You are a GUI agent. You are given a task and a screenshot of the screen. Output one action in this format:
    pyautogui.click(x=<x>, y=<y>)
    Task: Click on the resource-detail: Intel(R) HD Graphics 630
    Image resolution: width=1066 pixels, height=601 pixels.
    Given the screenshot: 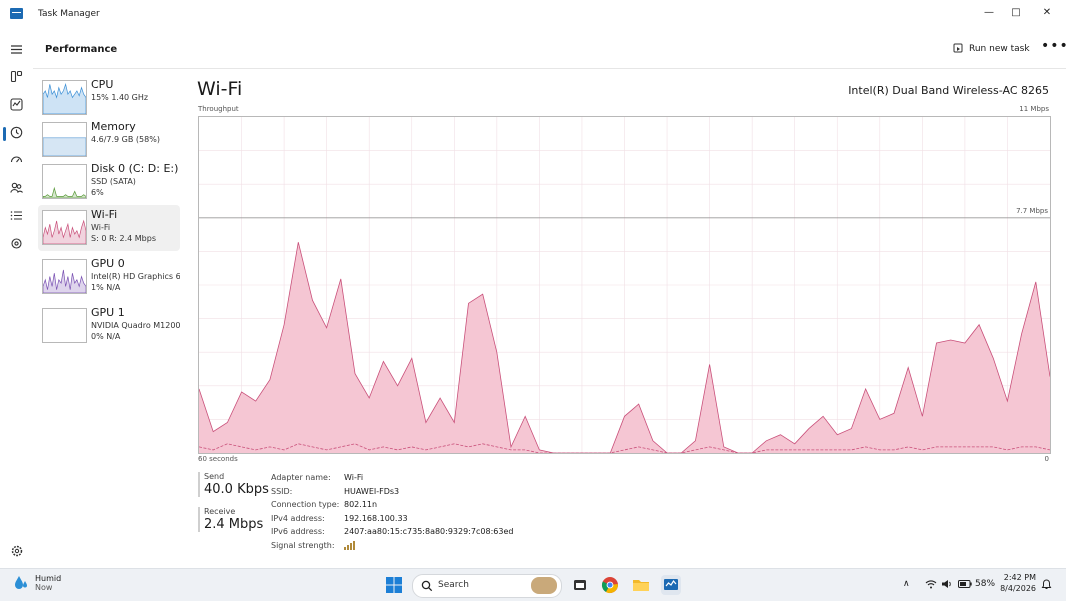 What is the action you would take?
    pyautogui.click(x=135, y=276)
    